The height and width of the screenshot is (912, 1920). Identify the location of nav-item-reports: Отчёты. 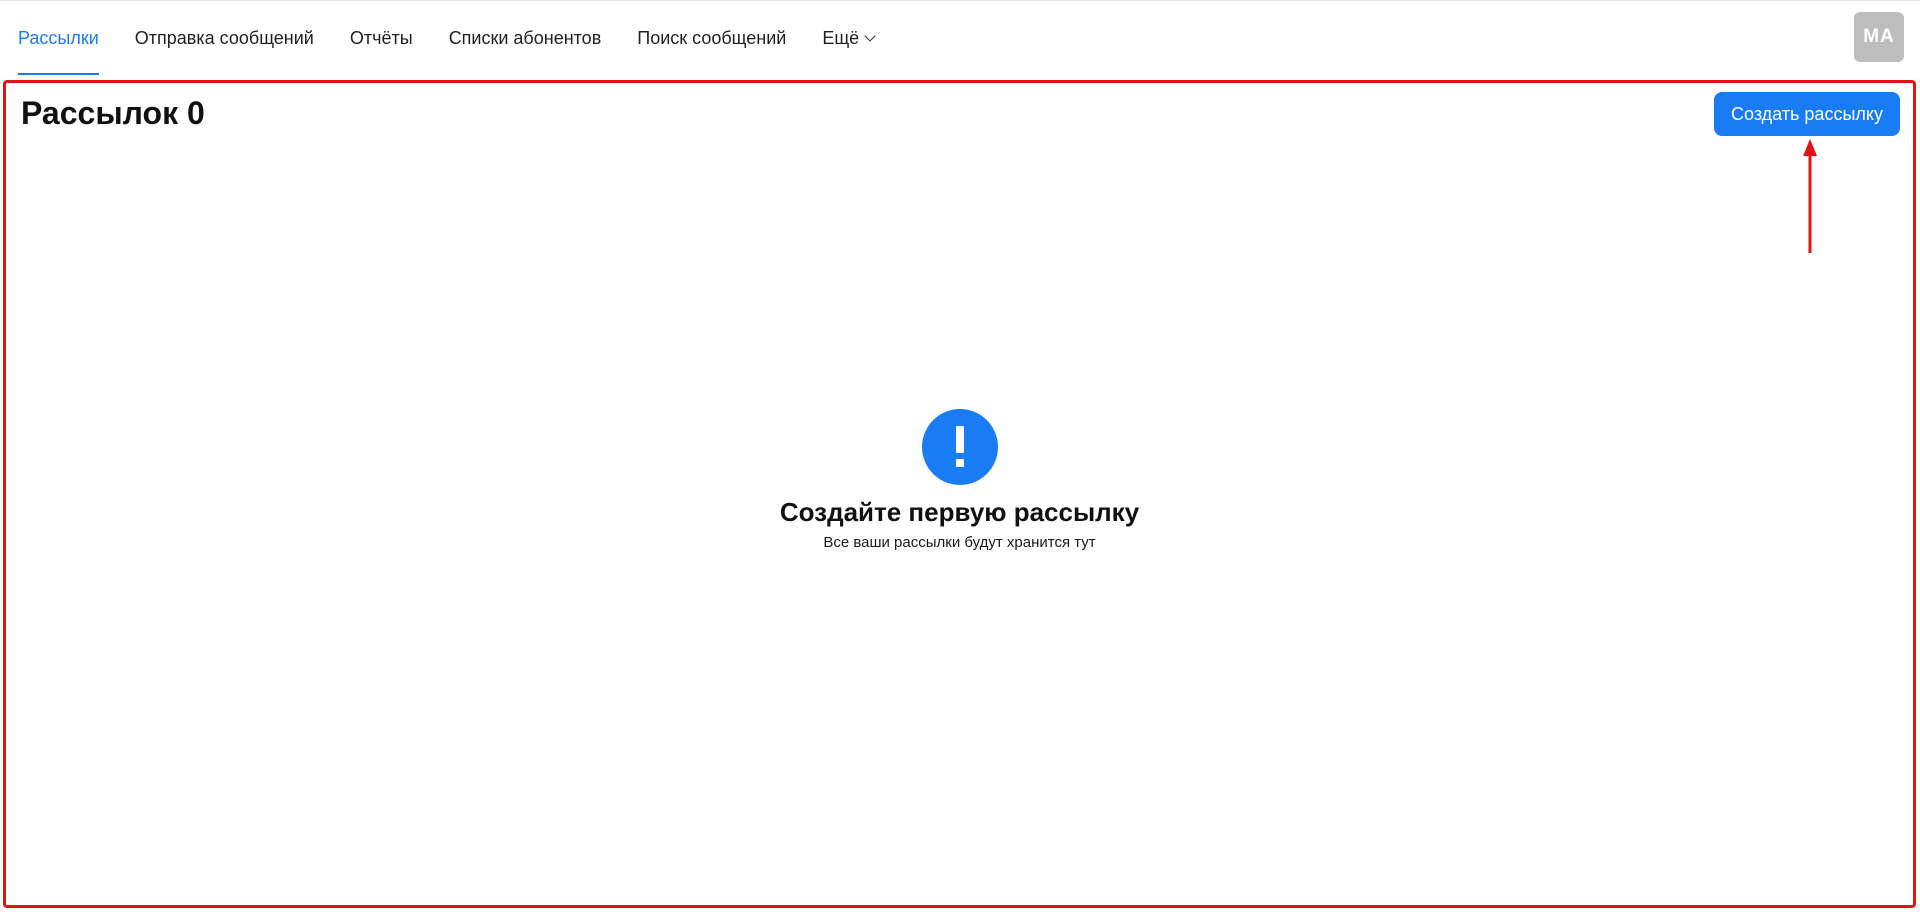
(381, 38).